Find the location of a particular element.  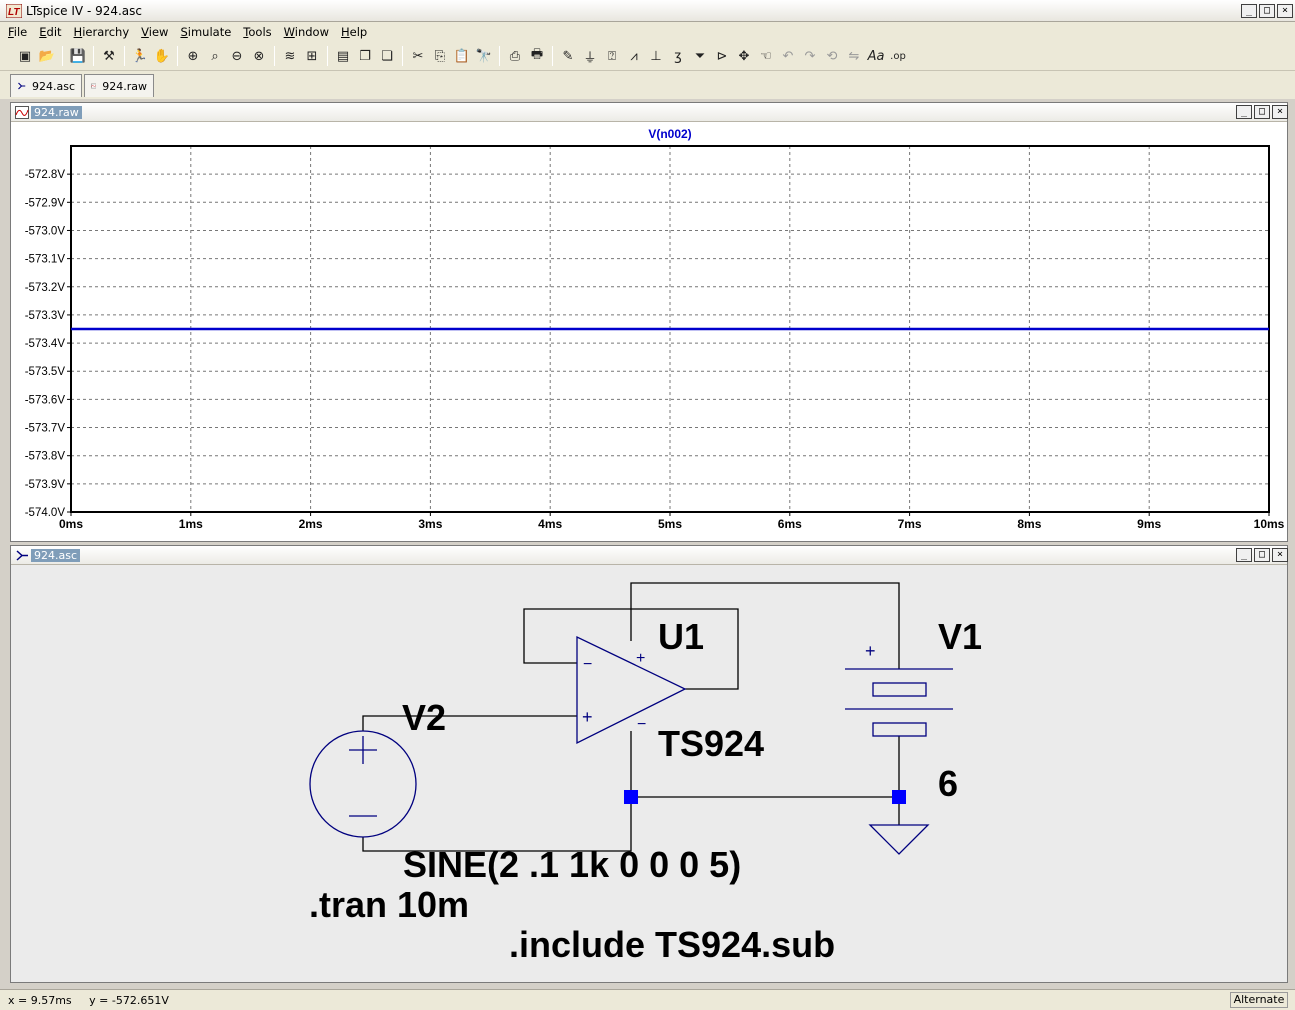

component-icon: ⊳ is located at coordinates (722, 56).